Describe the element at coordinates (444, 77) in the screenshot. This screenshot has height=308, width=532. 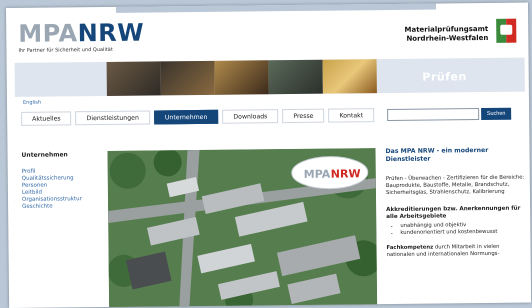
I see `banner-word: Prüfen` at that location.